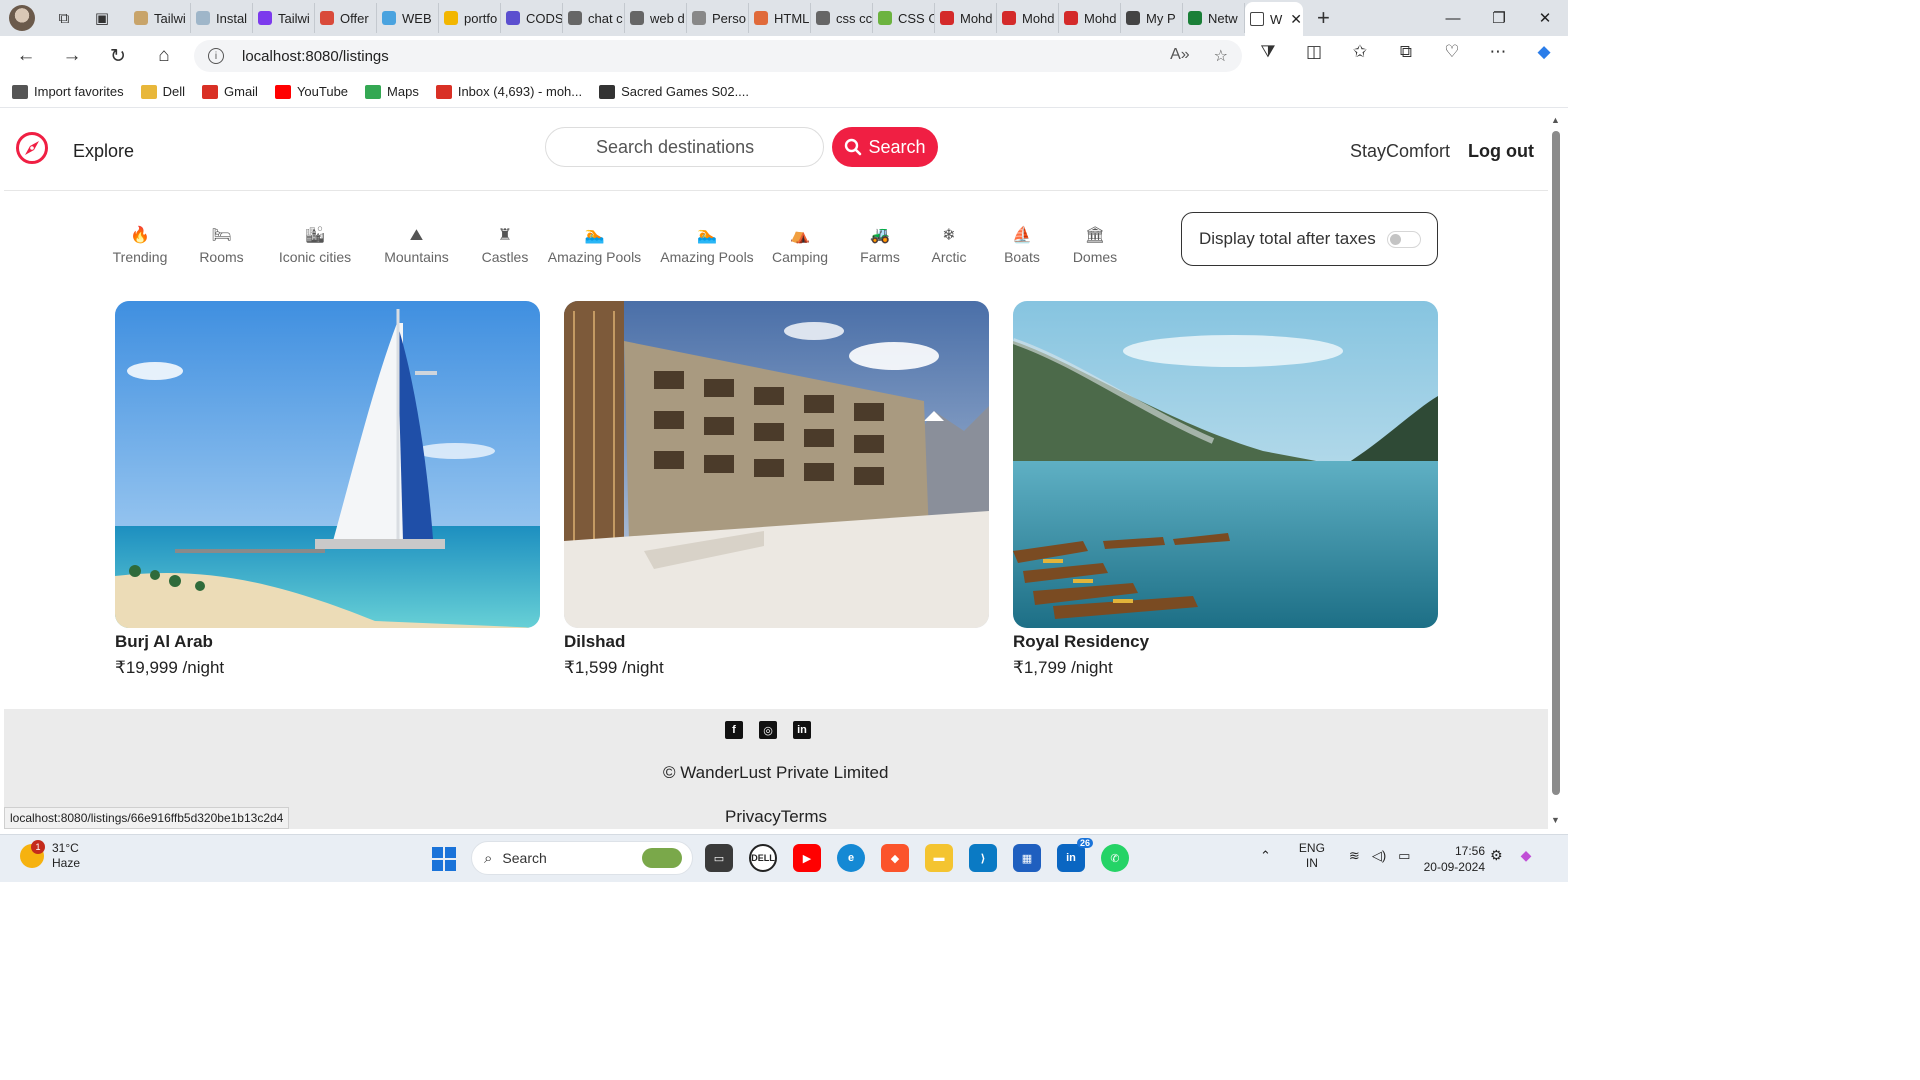  What do you see at coordinates (1323, 18) in the screenshot?
I see `new-tab-button: +` at bounding box center [1323, 18].